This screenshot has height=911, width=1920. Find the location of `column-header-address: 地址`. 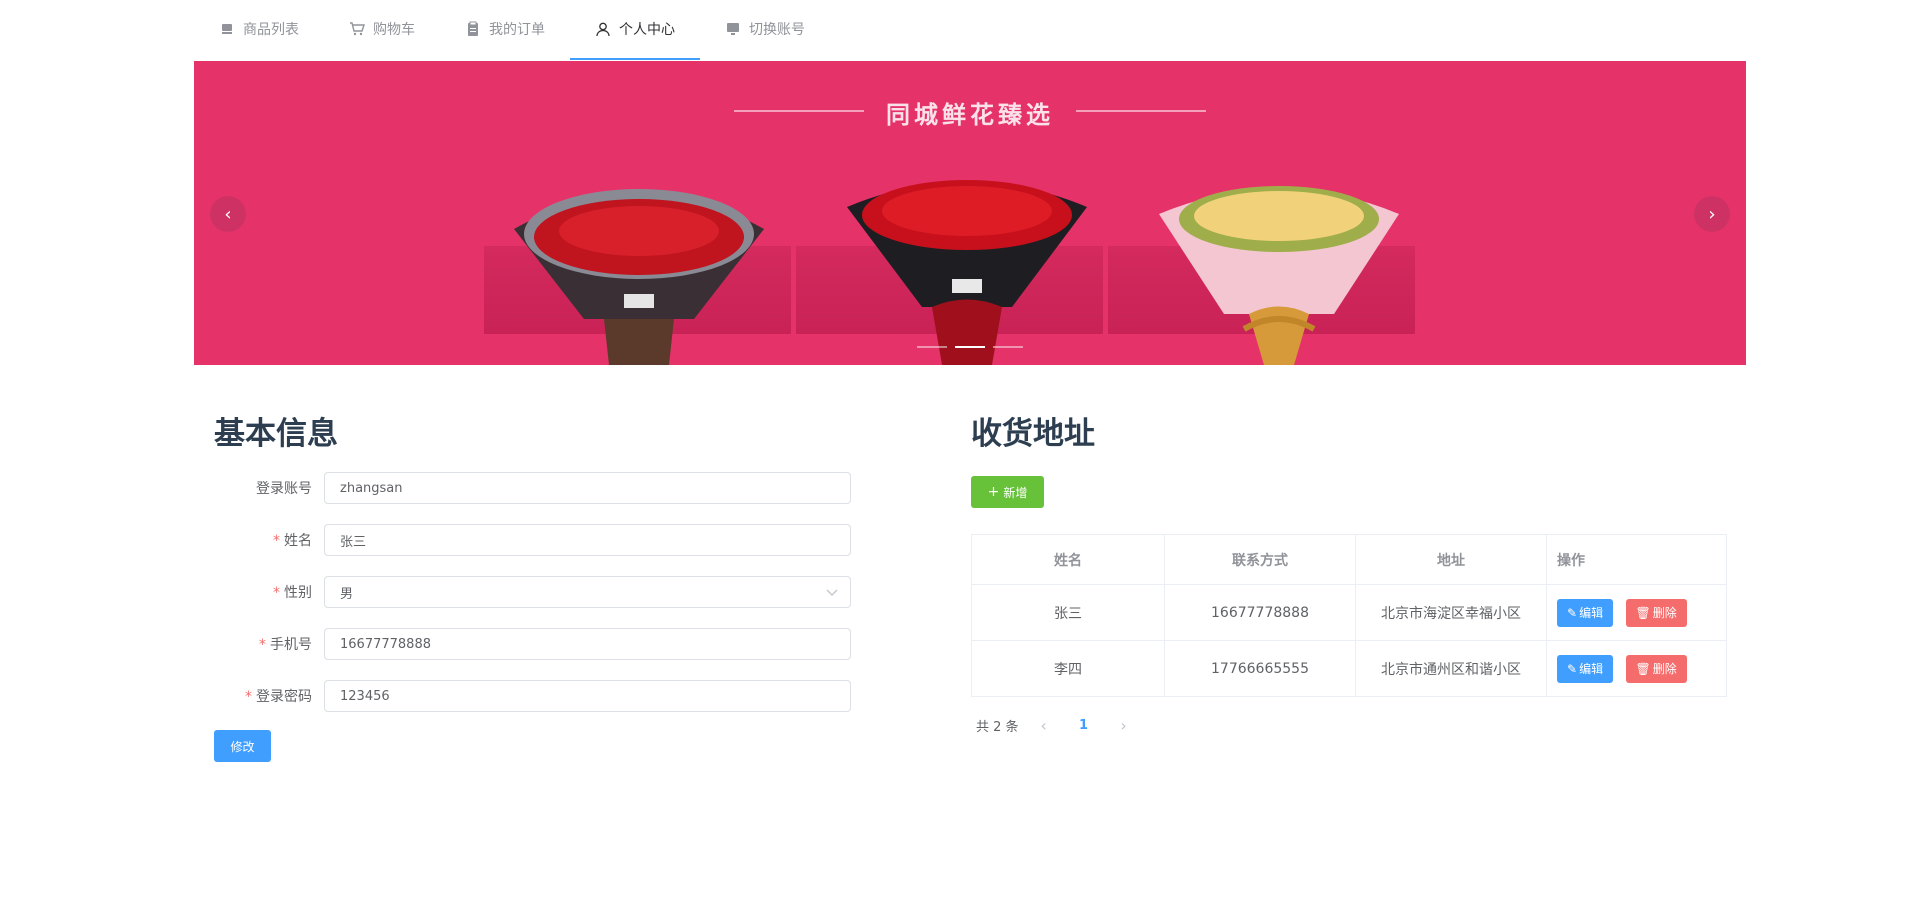

column-header-address: 地址 is located at coordinates (1451, 559).